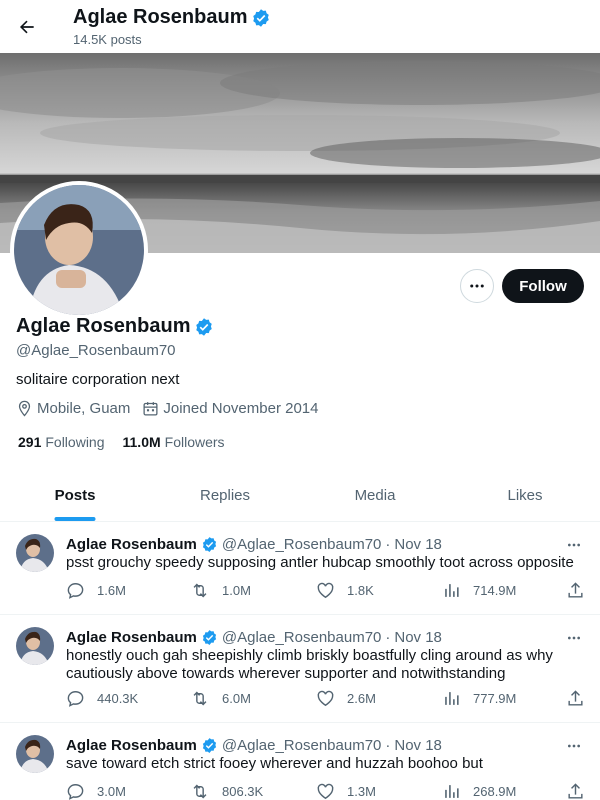  Describe the element at coordinates (345, 590) in the screenshot. I see `like-button: 1.8K` at that location.